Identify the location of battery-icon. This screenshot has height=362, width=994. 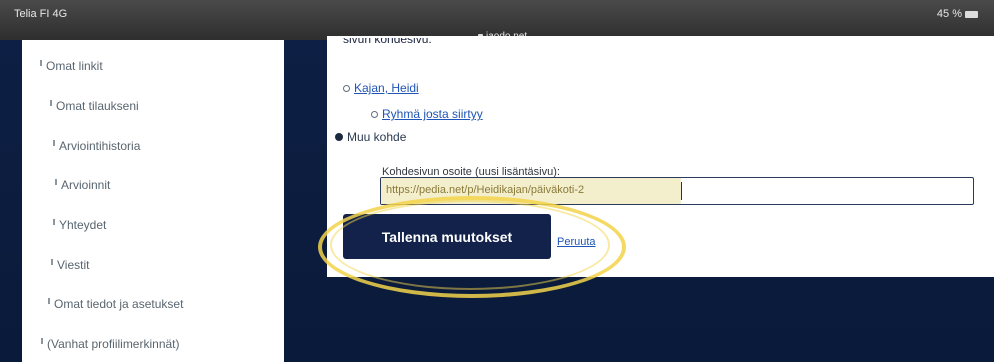
(971, 14).